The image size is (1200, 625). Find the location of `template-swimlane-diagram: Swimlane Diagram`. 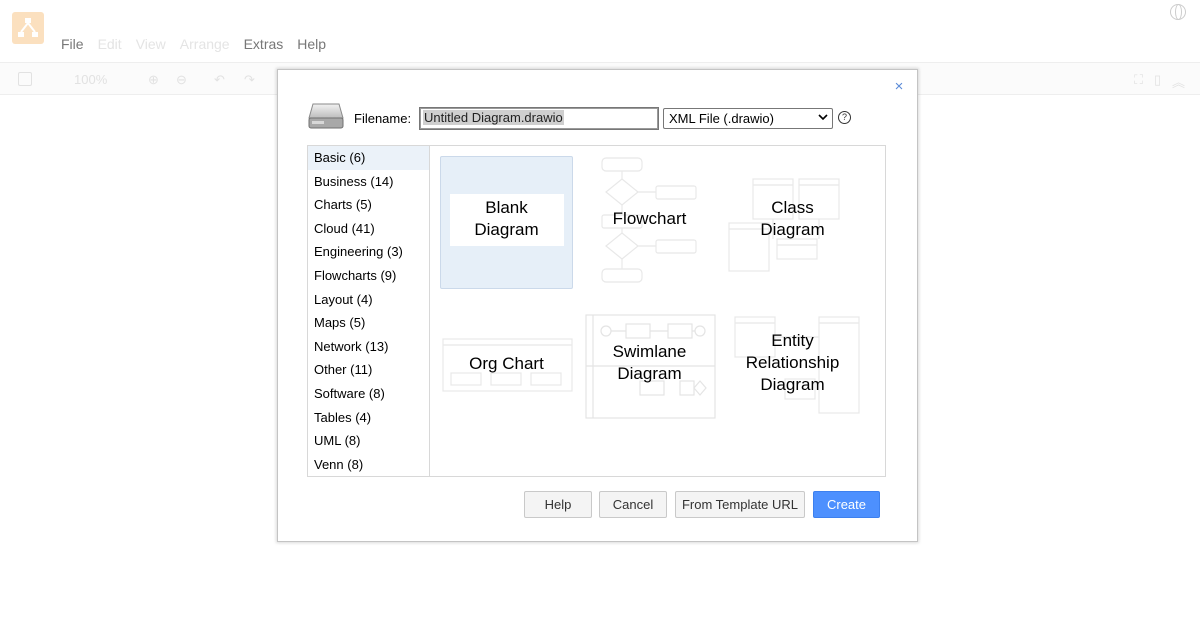

template-swimlane-diagram: Swimlane Diagram is located at coordinates (649, 364).